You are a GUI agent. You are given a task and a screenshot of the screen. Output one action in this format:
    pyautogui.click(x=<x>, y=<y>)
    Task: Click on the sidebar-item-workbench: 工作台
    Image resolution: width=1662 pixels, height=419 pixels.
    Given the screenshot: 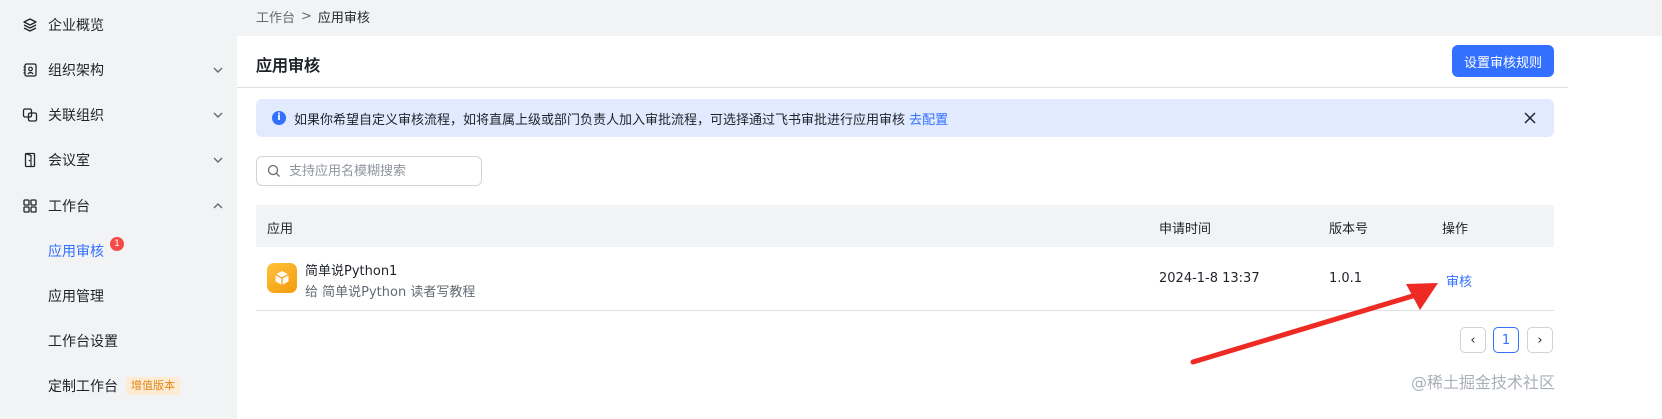 What is the action you would take?
    pyautogui.click(x=118, y=206)
    